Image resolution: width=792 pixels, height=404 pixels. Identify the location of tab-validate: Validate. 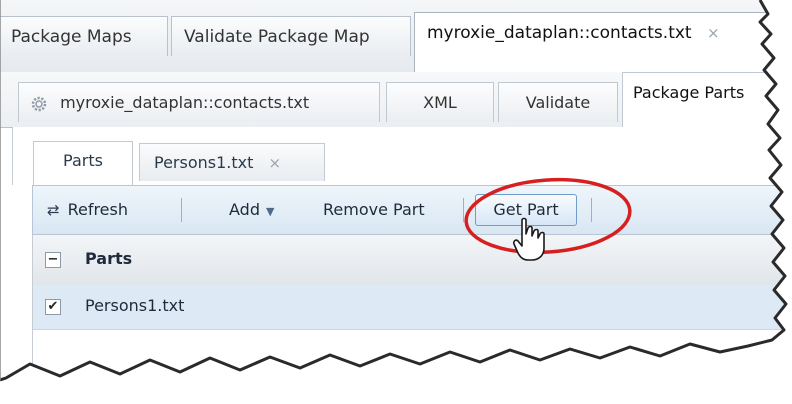
(558, 102).